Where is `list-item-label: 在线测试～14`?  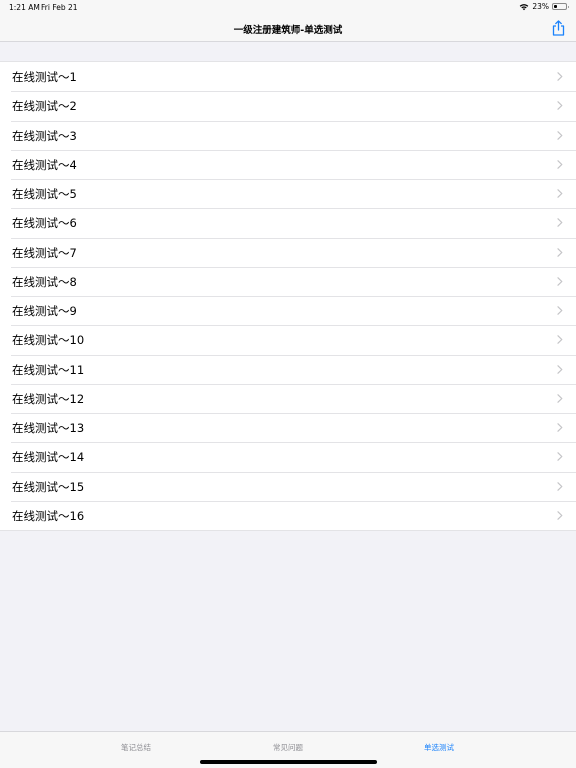
list-item-label: 在线测试～14 is located at coordinates (48, 457).